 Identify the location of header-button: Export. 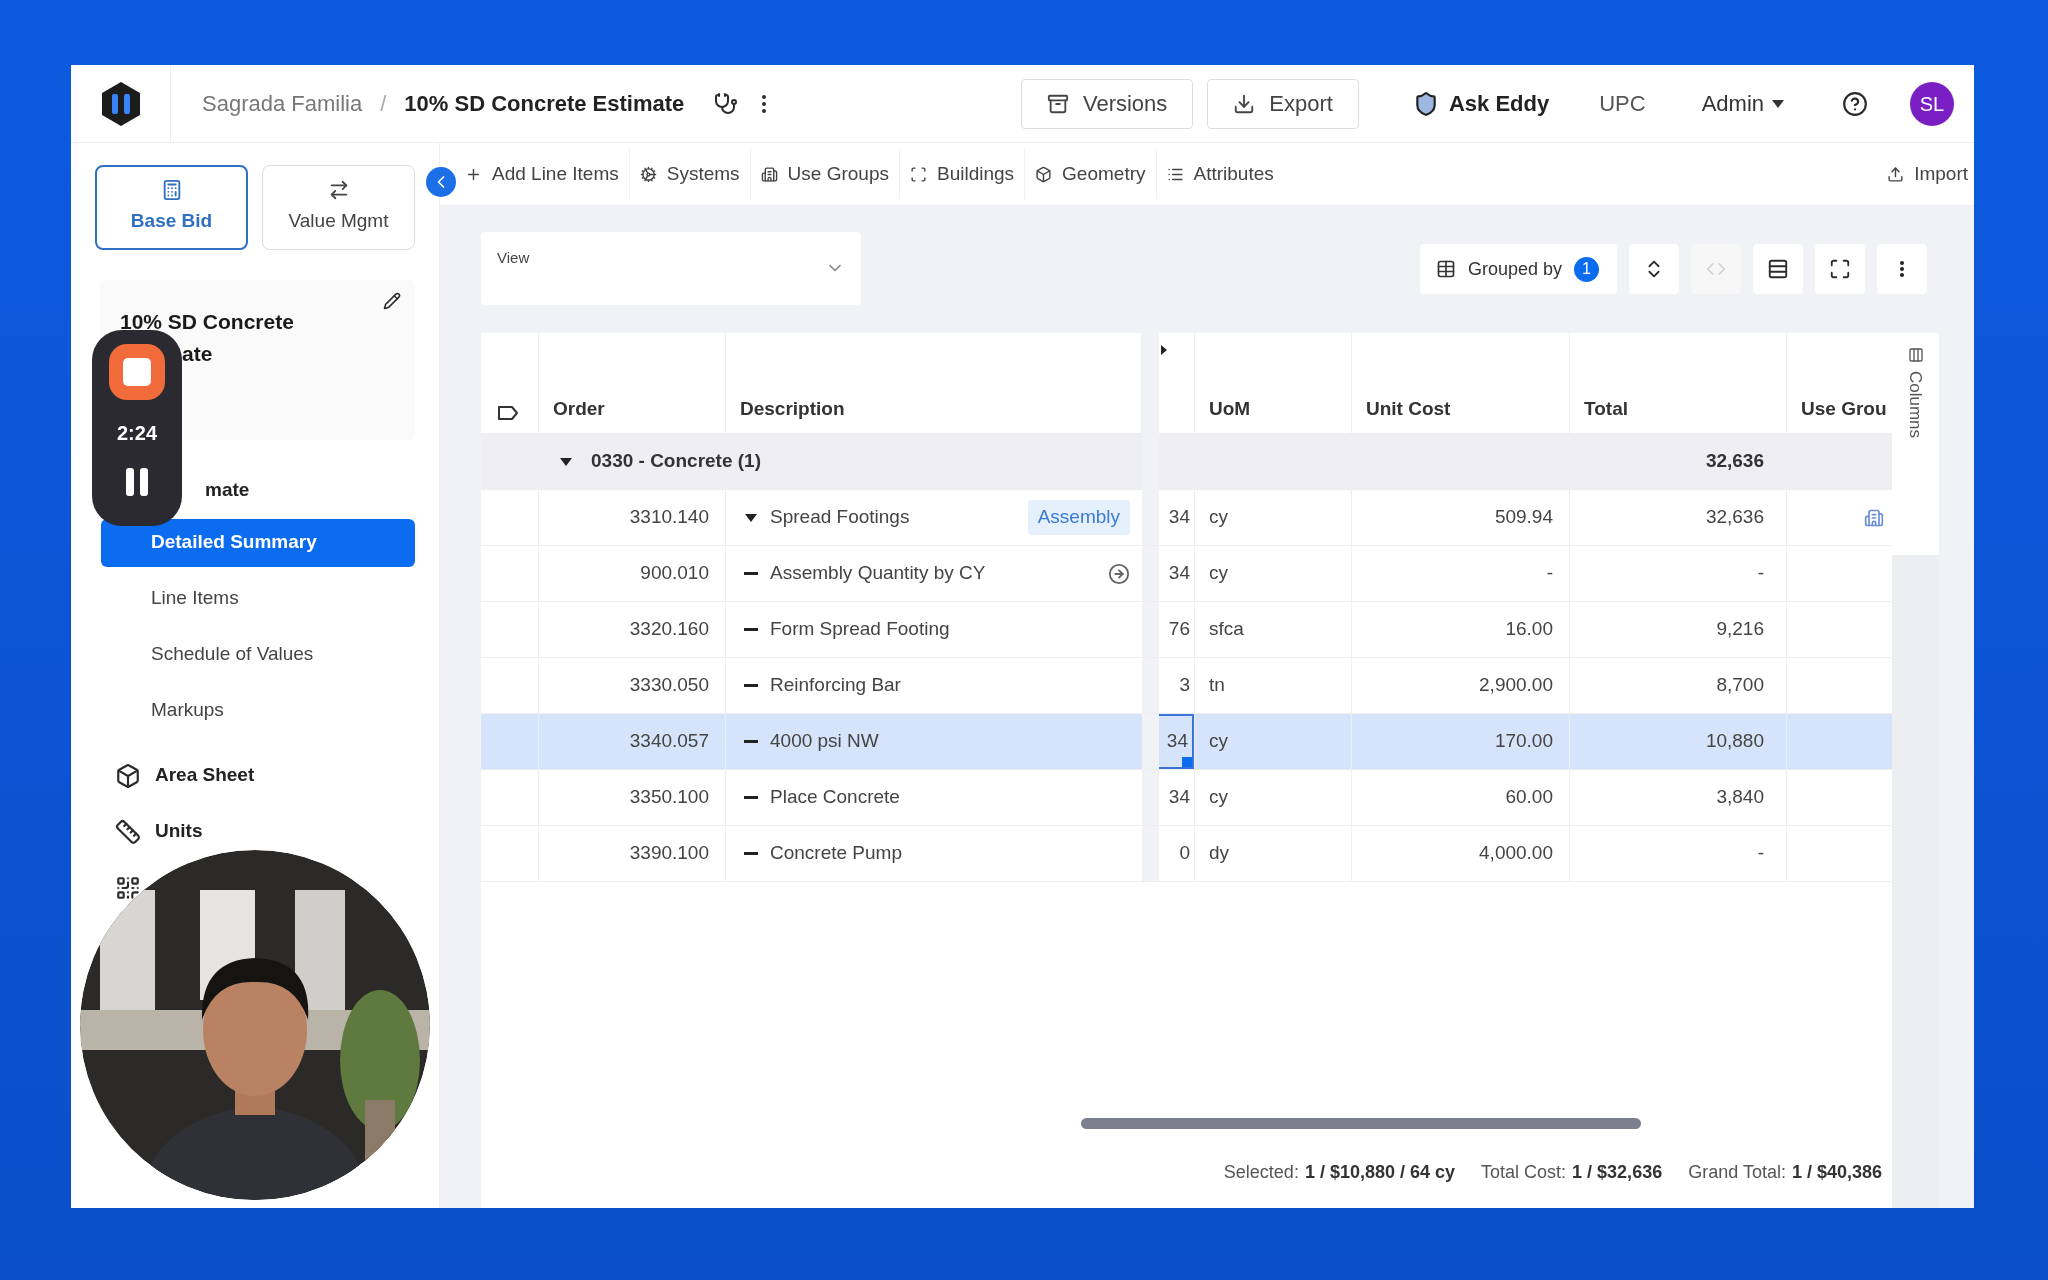
(1283, 103).